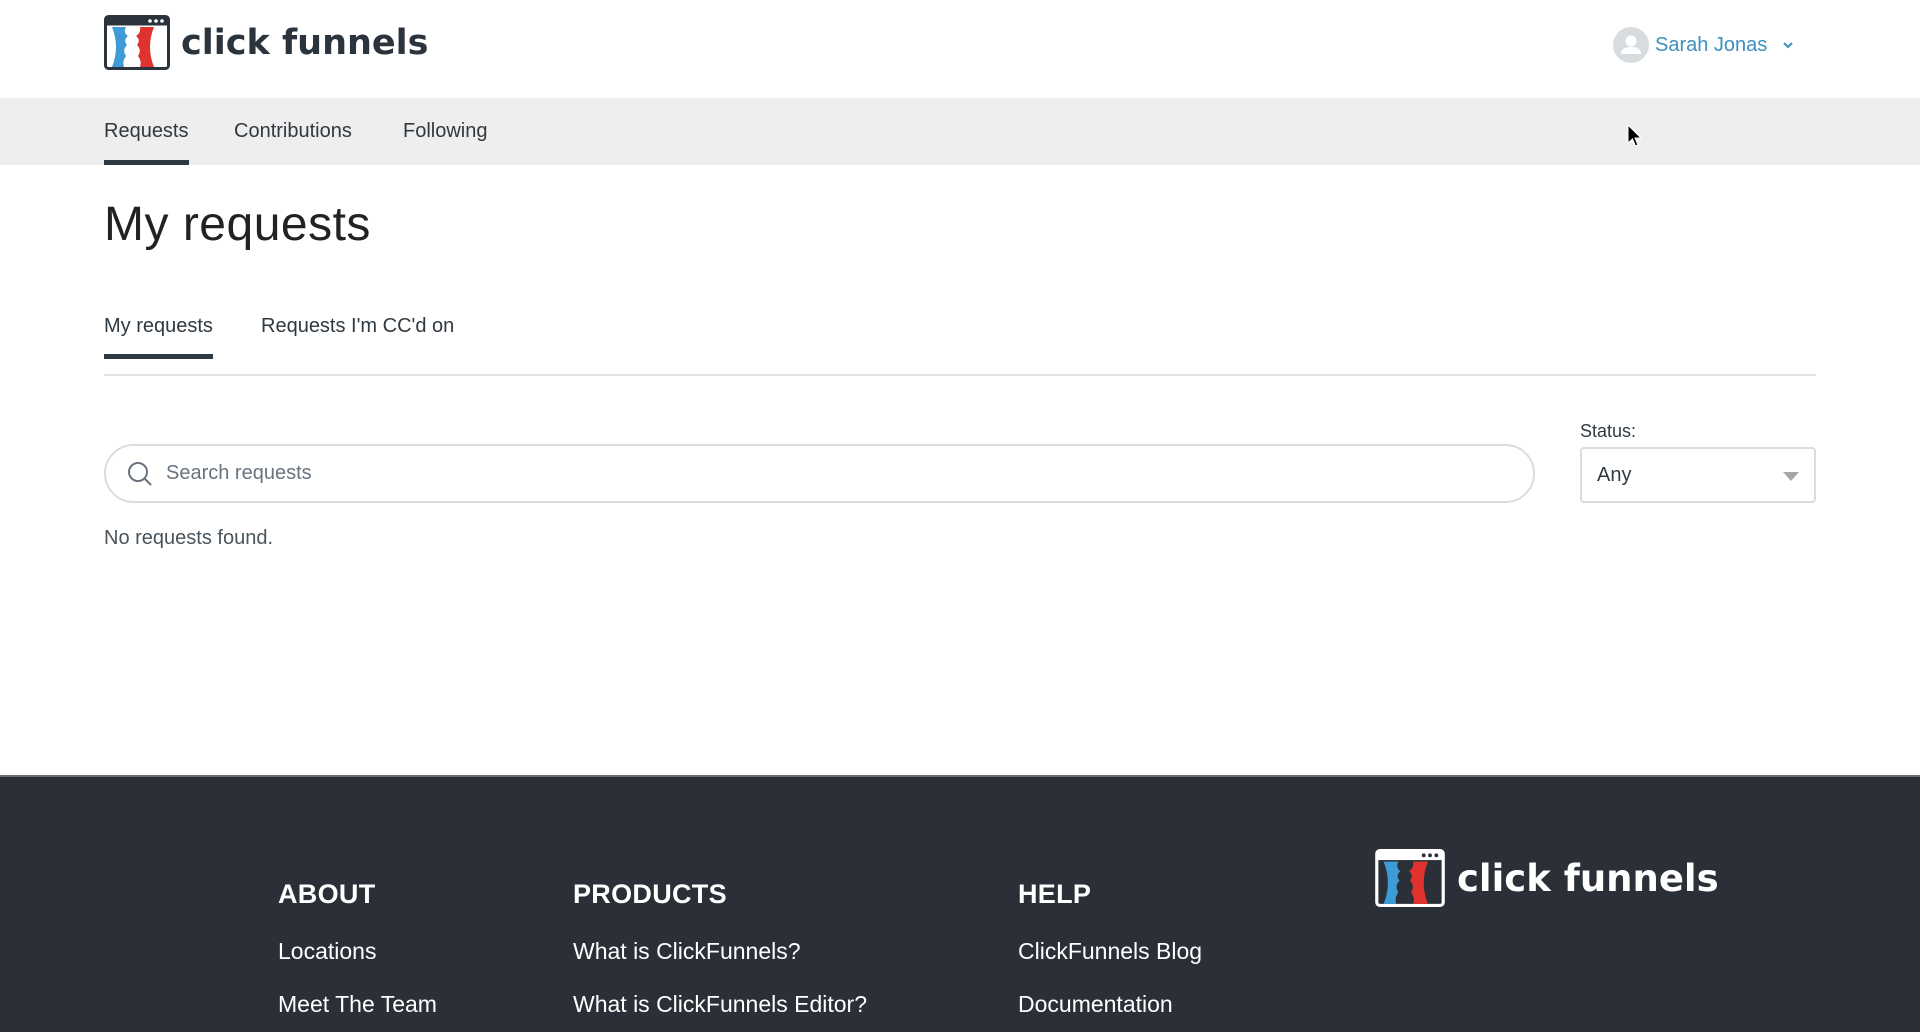 The image size is (1920, 1032). I want to click on footer-logo: click funnels, so click(1547, 878).